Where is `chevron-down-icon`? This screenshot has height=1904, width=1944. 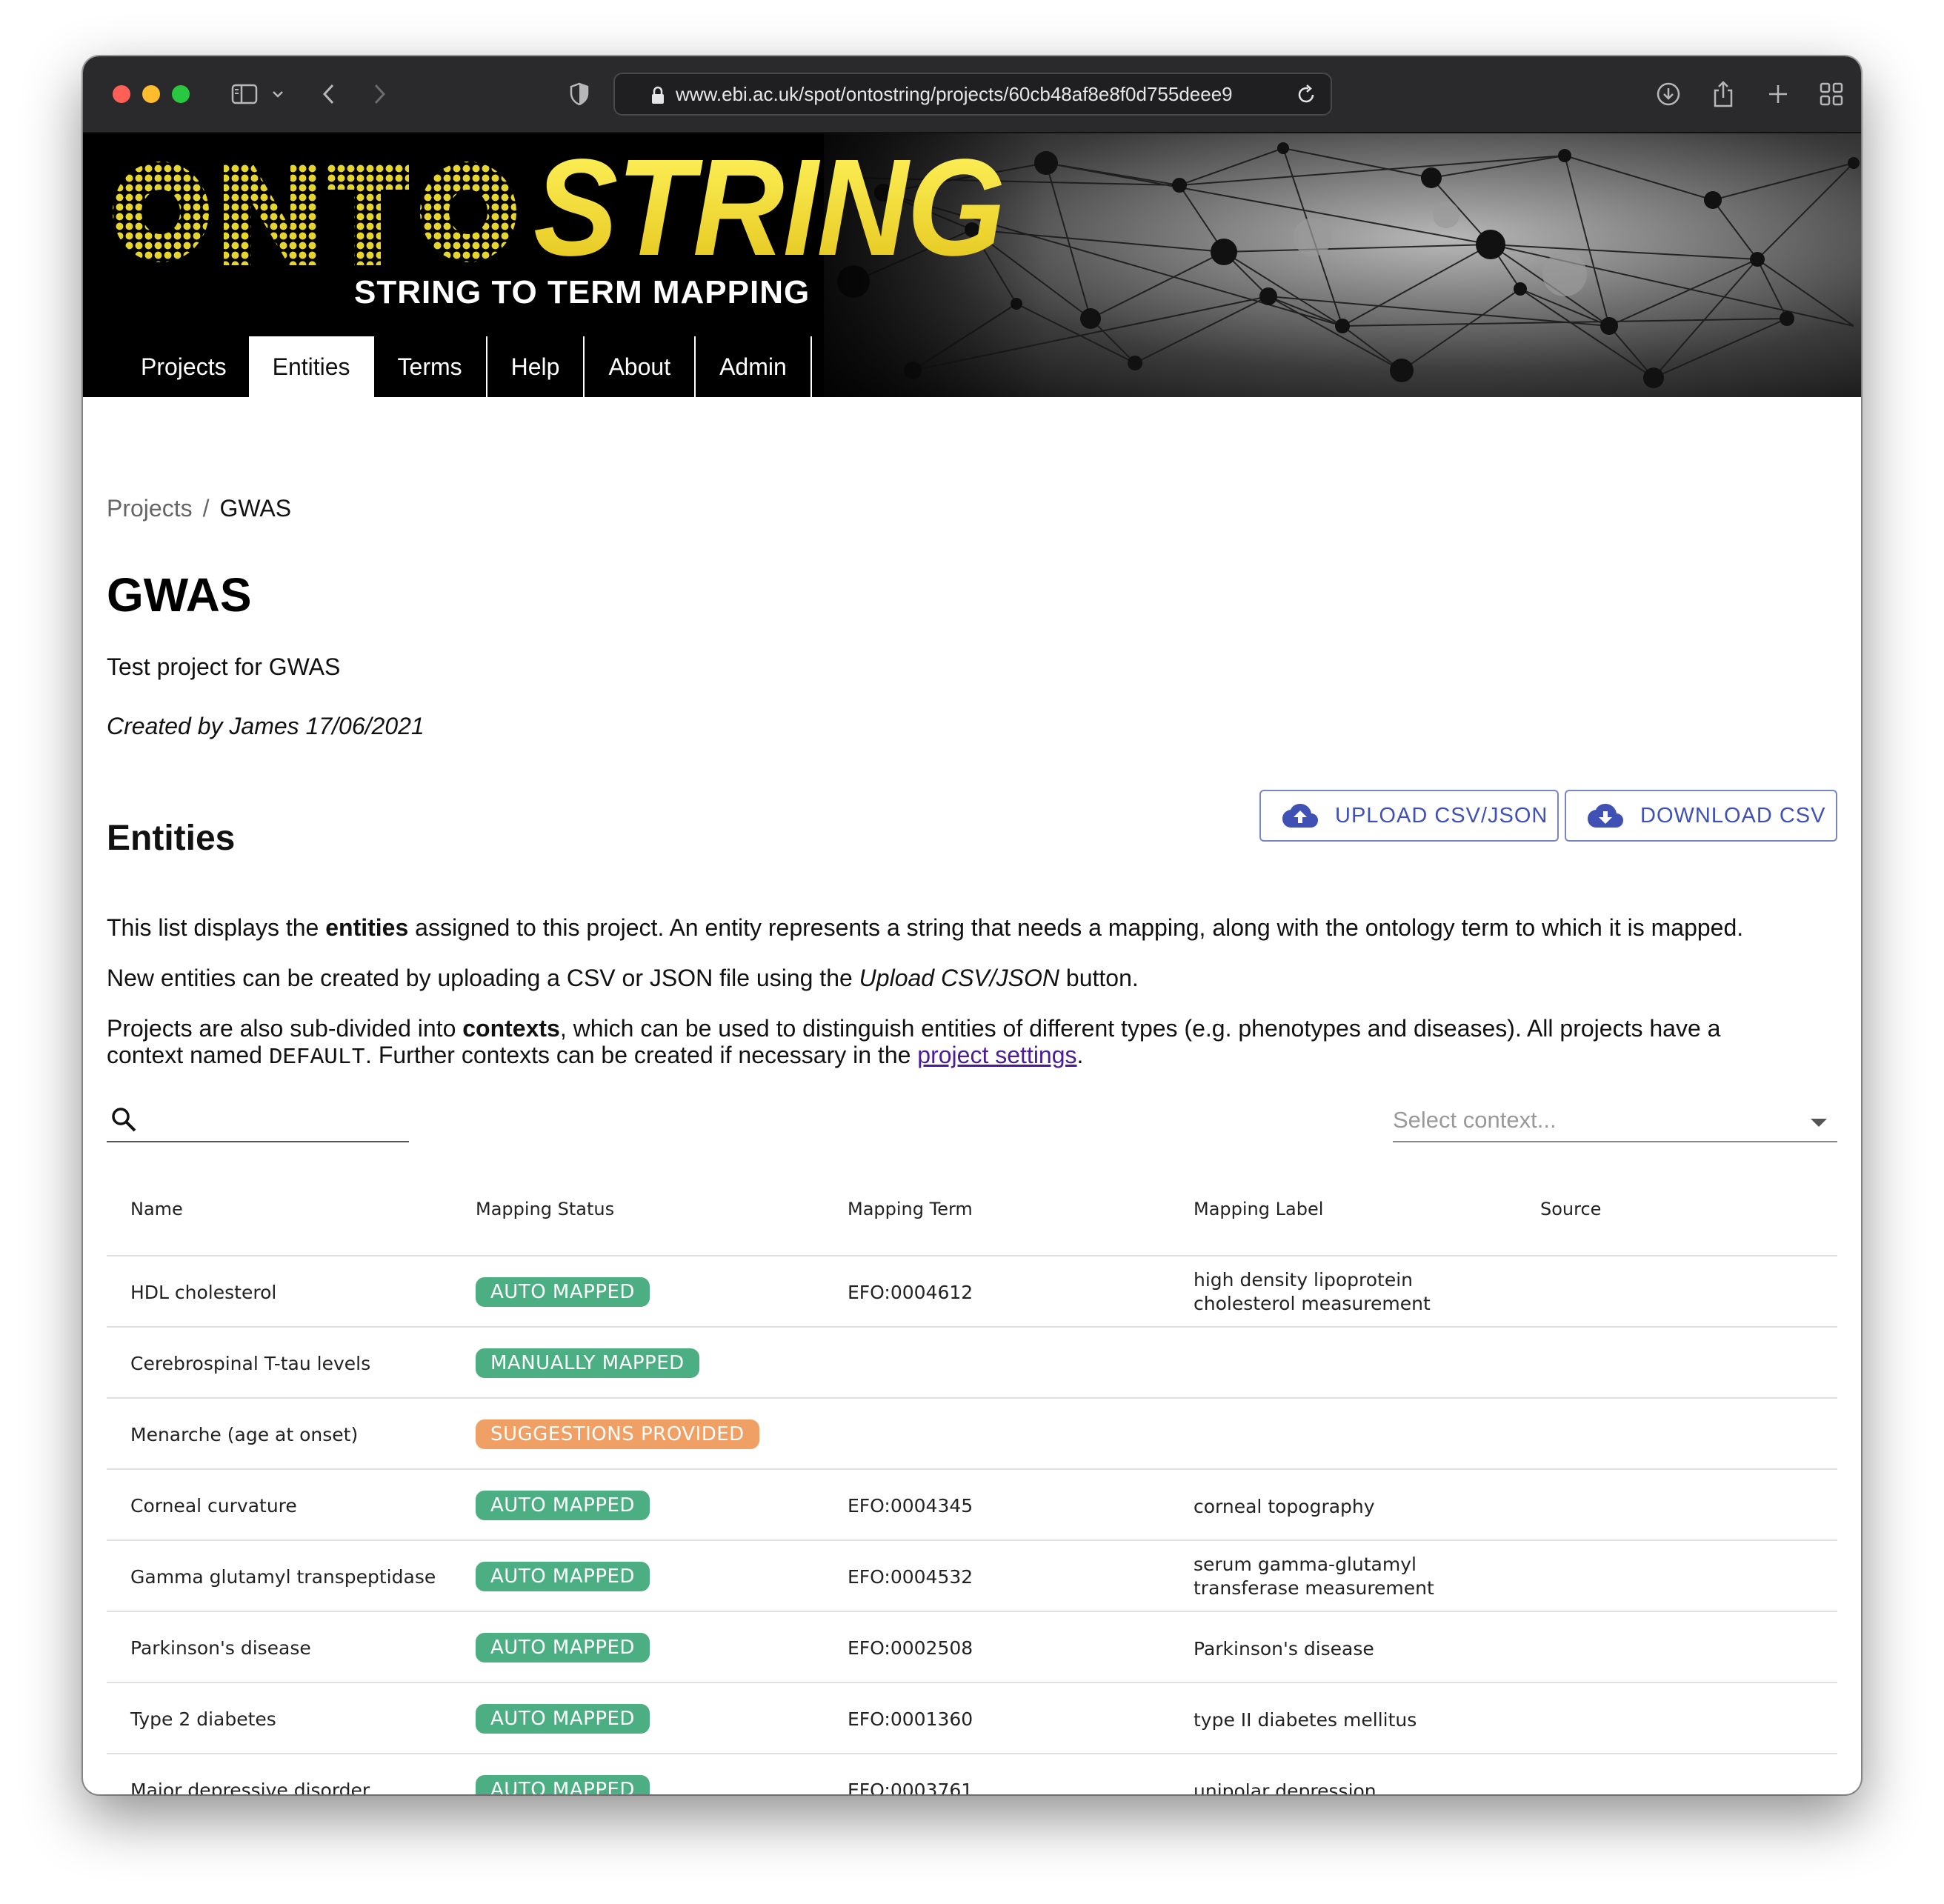
chevron-down-icon is located at coordinates (277, 95).